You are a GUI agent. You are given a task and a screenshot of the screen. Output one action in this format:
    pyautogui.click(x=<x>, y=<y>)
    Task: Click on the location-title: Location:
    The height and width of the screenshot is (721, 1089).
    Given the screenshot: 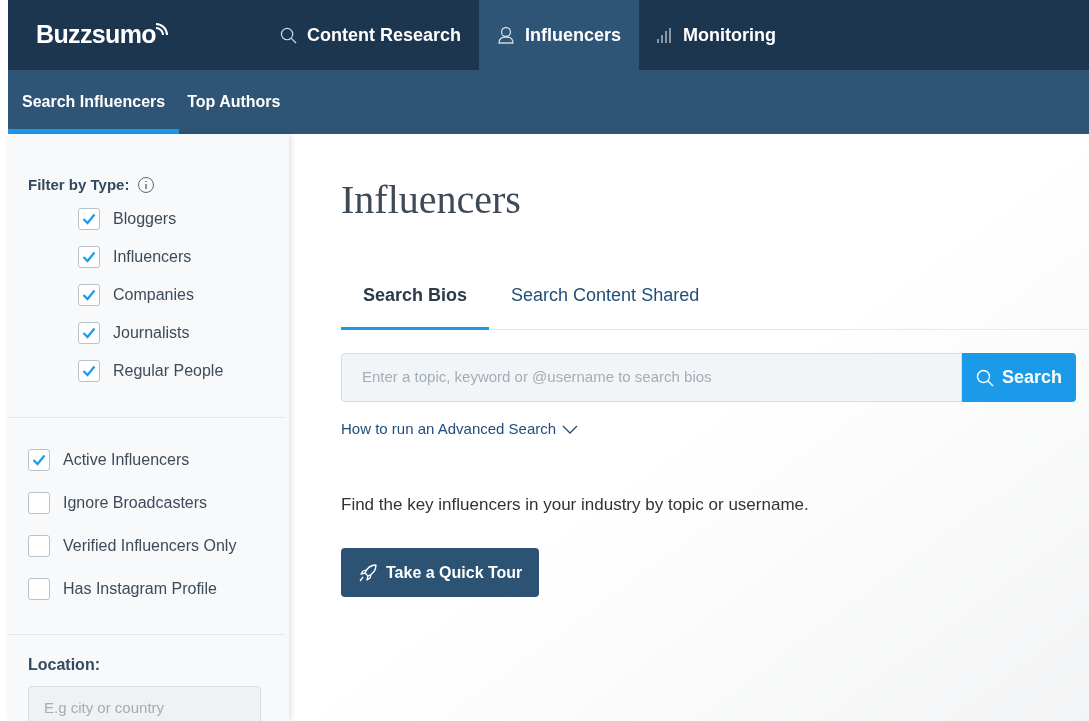 What is the action you would take?
    pyautogui.click(x=64, y=664)
    